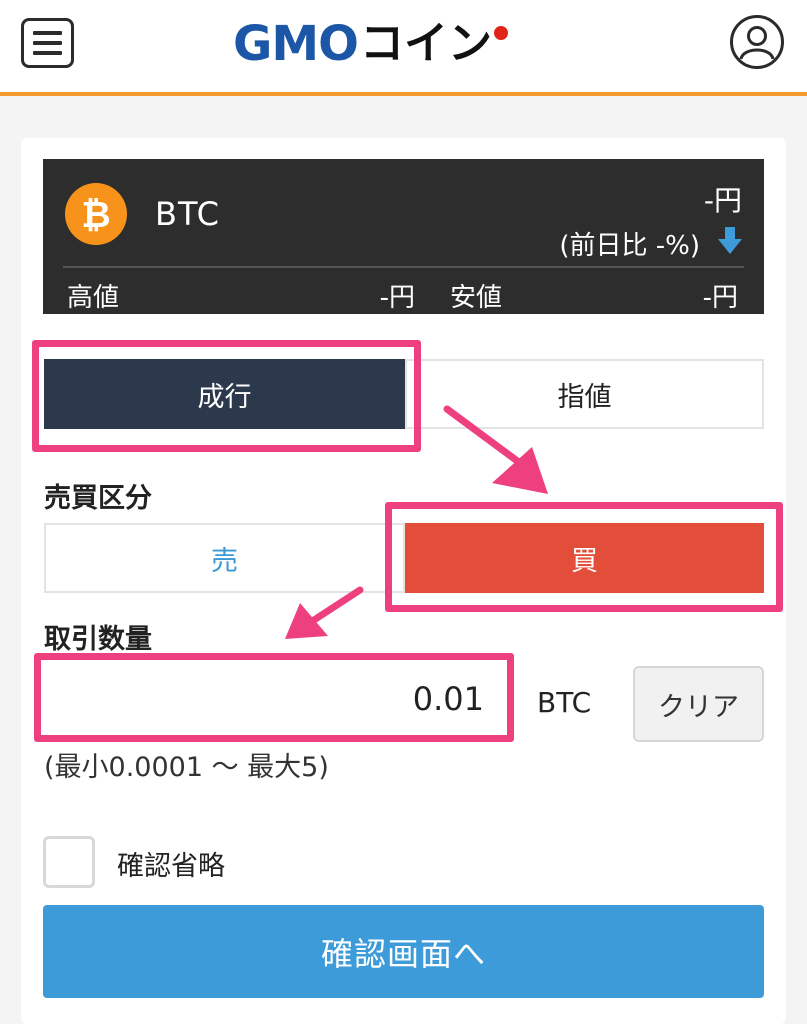 The width and height of the screenshot is (807, 1024). Describe the element at coordinates (224, 558) in the screenshot. I see `sell-button: 売` at that location.